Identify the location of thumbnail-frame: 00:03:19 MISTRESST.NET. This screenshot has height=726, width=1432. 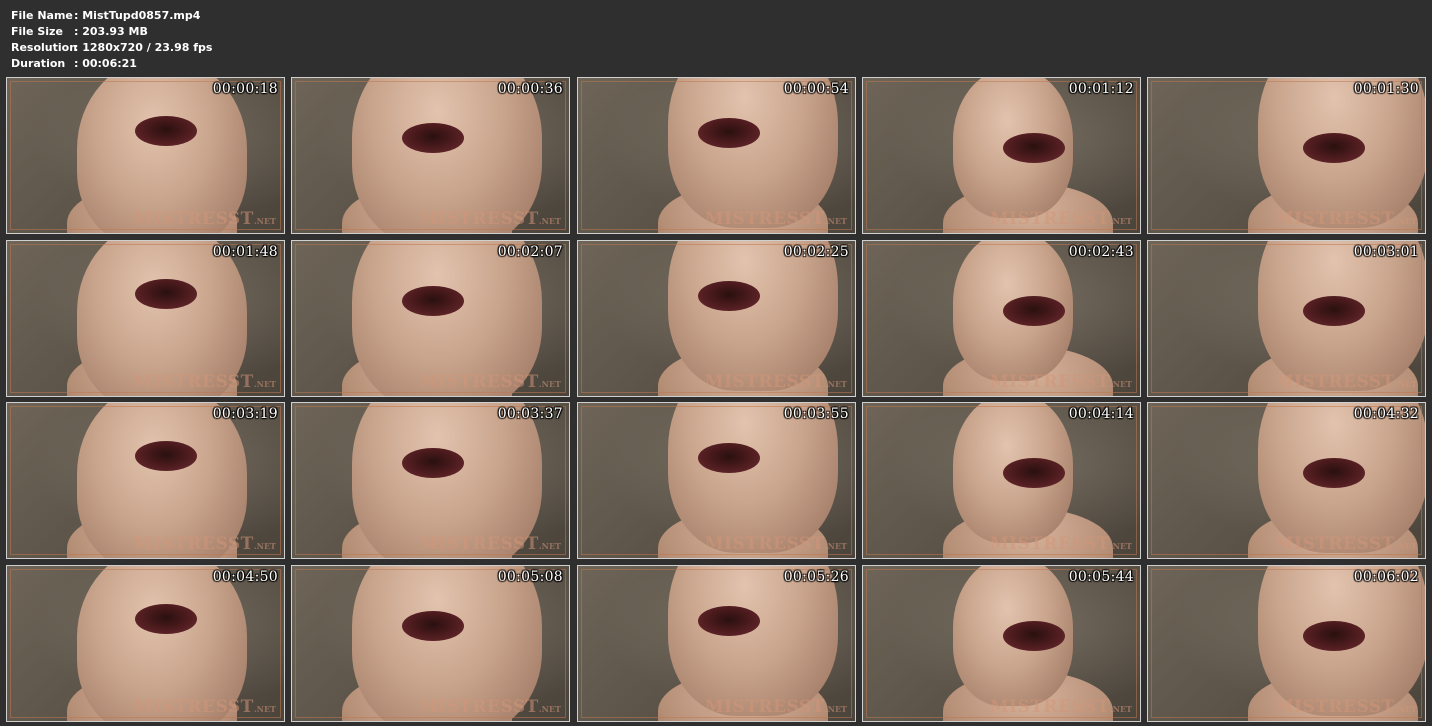
(145, 480).